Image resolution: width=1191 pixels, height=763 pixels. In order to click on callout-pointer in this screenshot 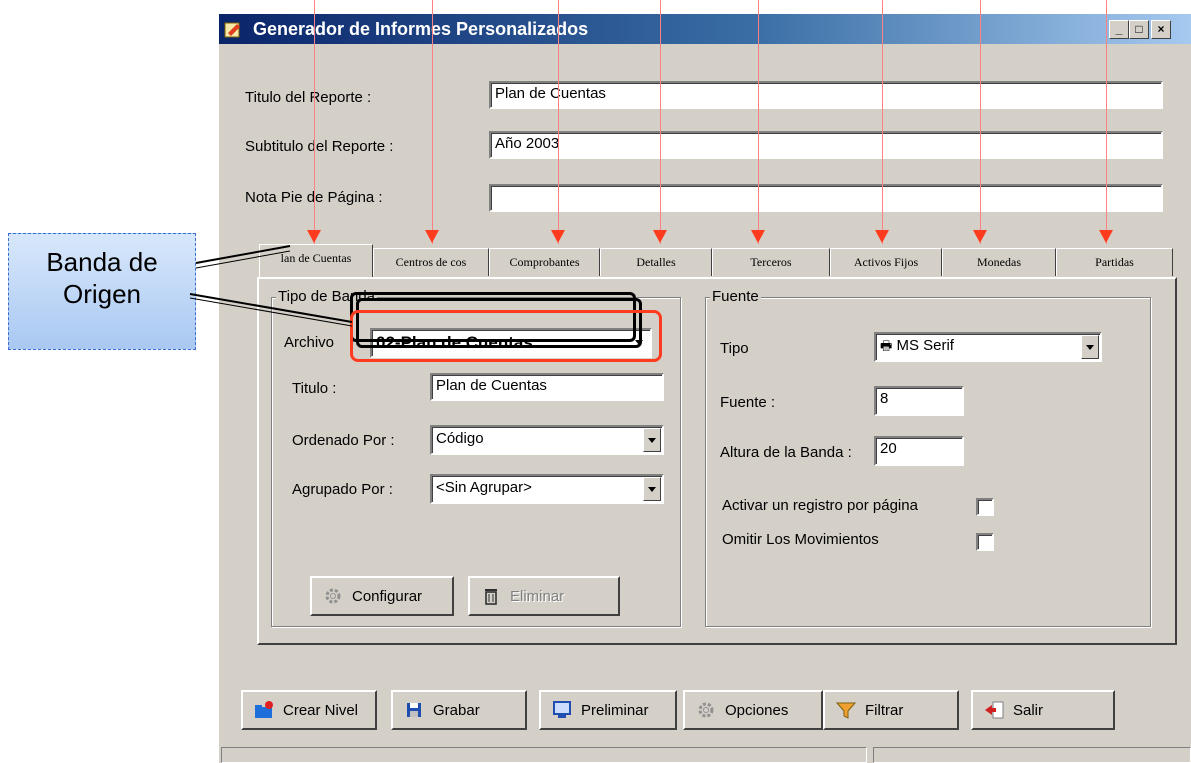, I will do `click(271, 286)`.